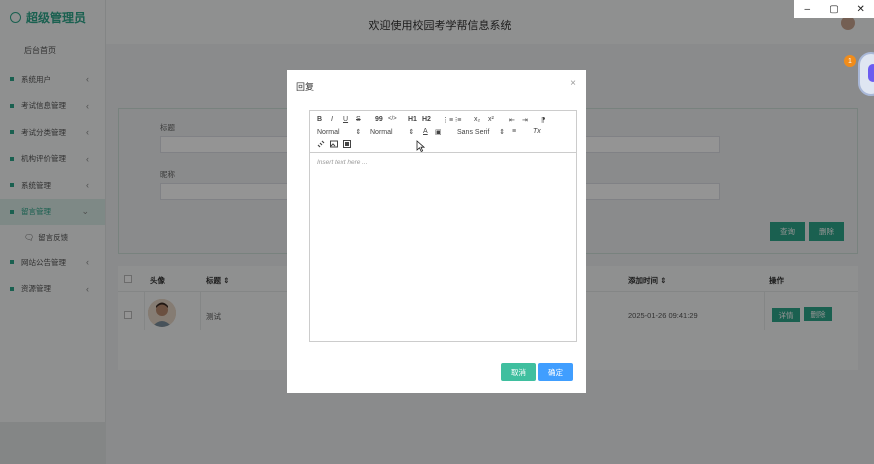 The height and width of the screenshot is (464, 874). I want to click on outdent-button: ⇤, so click(512, 120).